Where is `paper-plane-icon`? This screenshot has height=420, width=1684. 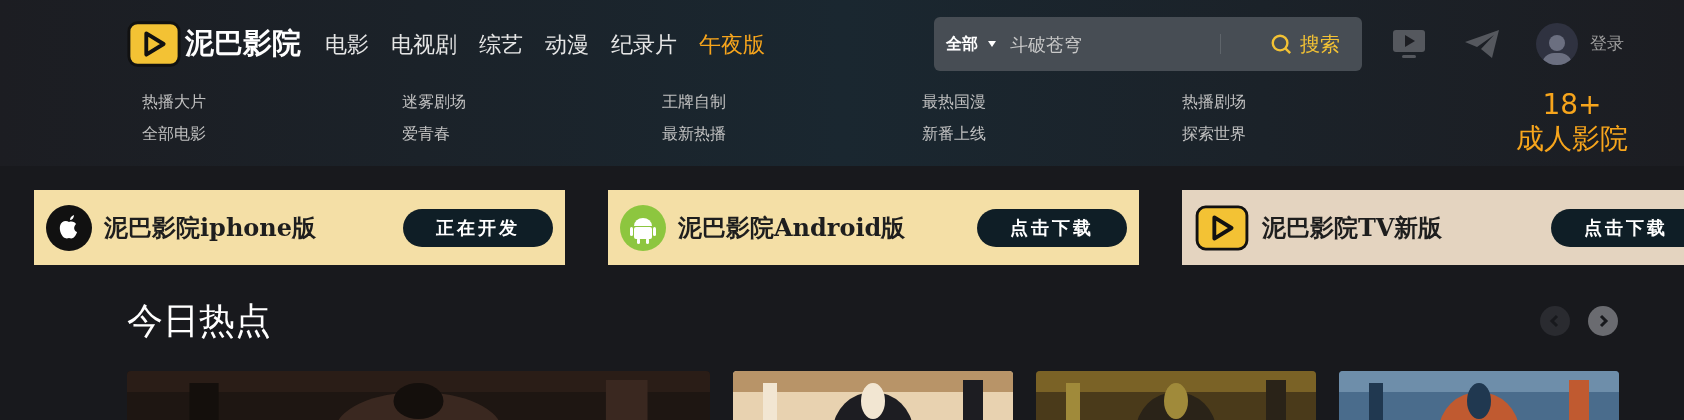
paper-plane-icon is located at coordinates (1482, 44).